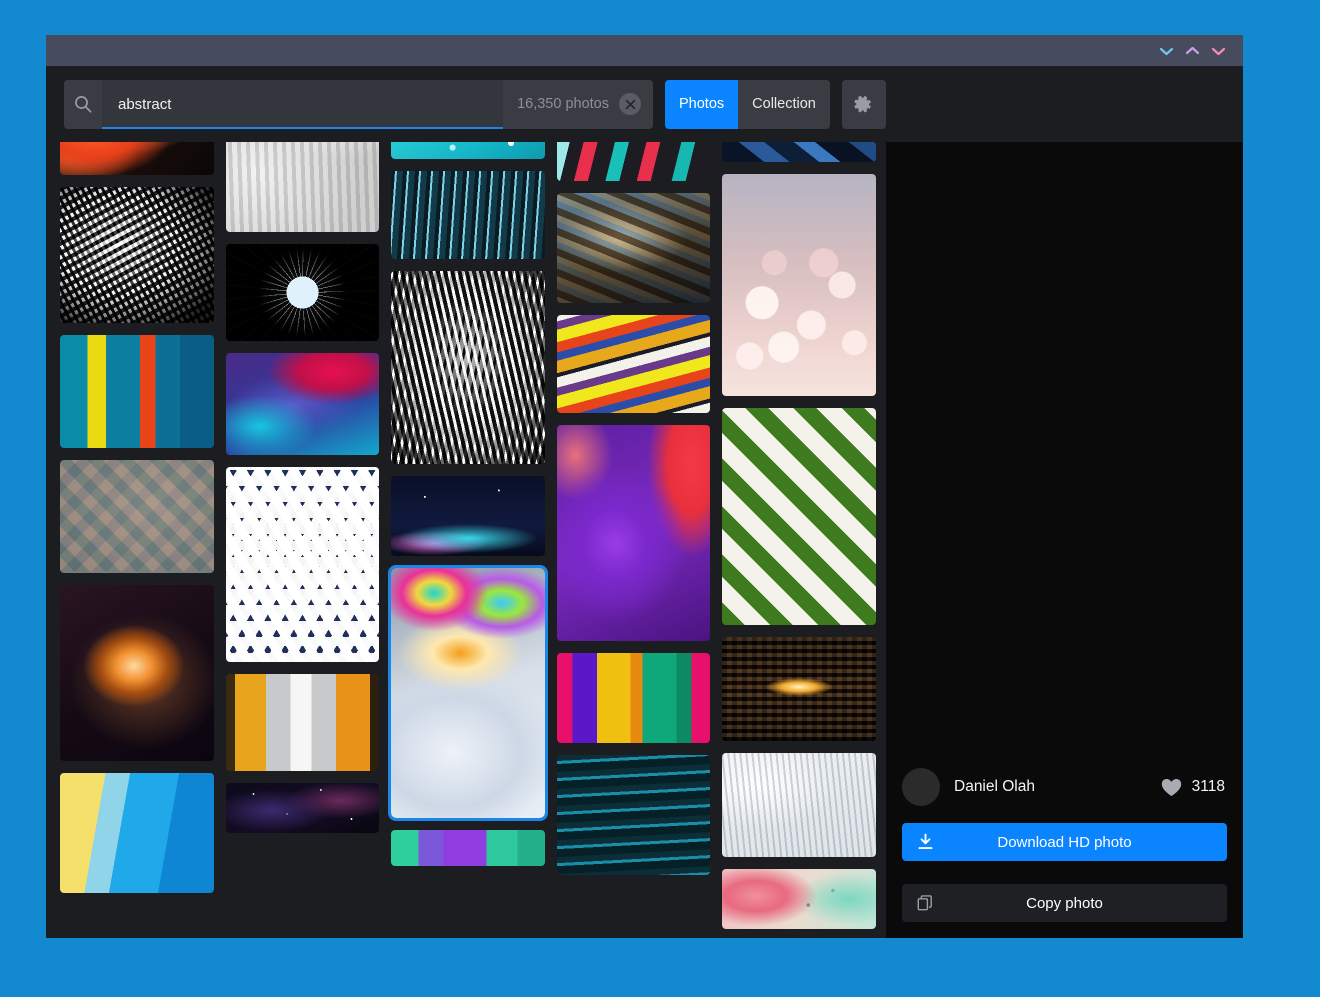  What do you see at coordinates (784, 104) in the screenshot?
I see `tab-collection: Collection` at bounding box center [784, 104].